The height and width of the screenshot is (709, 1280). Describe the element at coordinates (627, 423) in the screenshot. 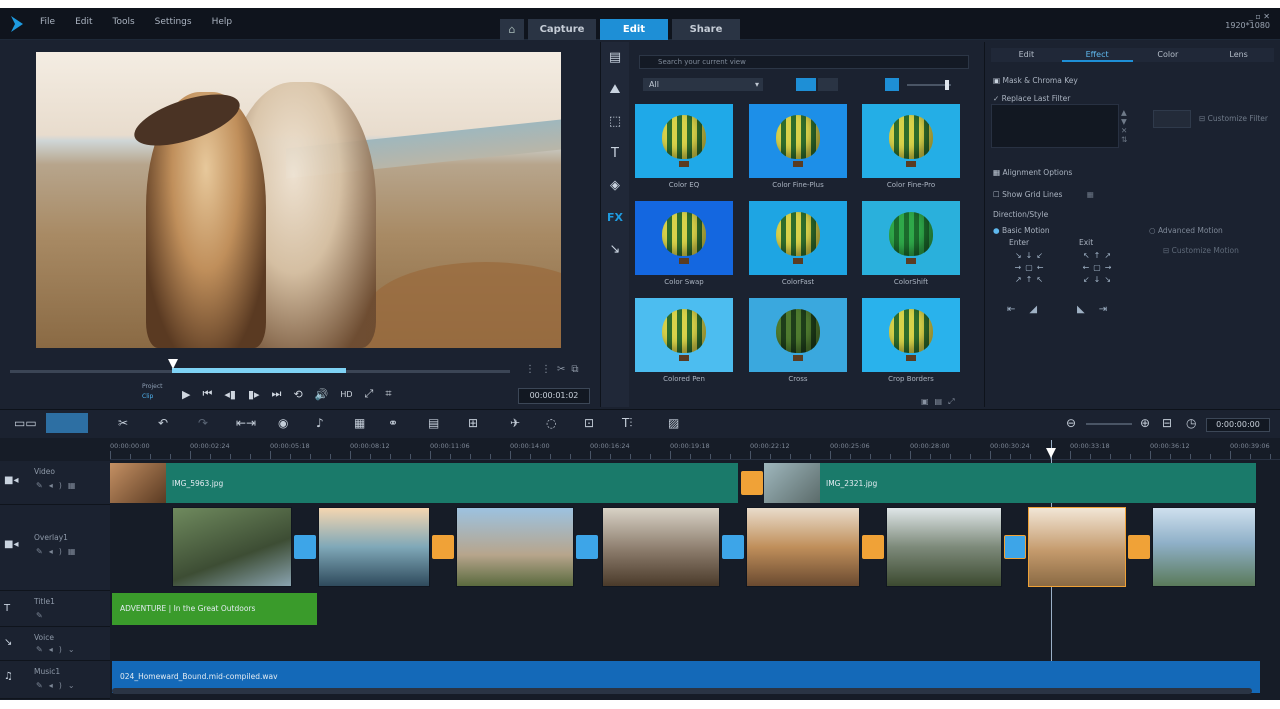

I see `text-tool-icon: T⫶` at that location.